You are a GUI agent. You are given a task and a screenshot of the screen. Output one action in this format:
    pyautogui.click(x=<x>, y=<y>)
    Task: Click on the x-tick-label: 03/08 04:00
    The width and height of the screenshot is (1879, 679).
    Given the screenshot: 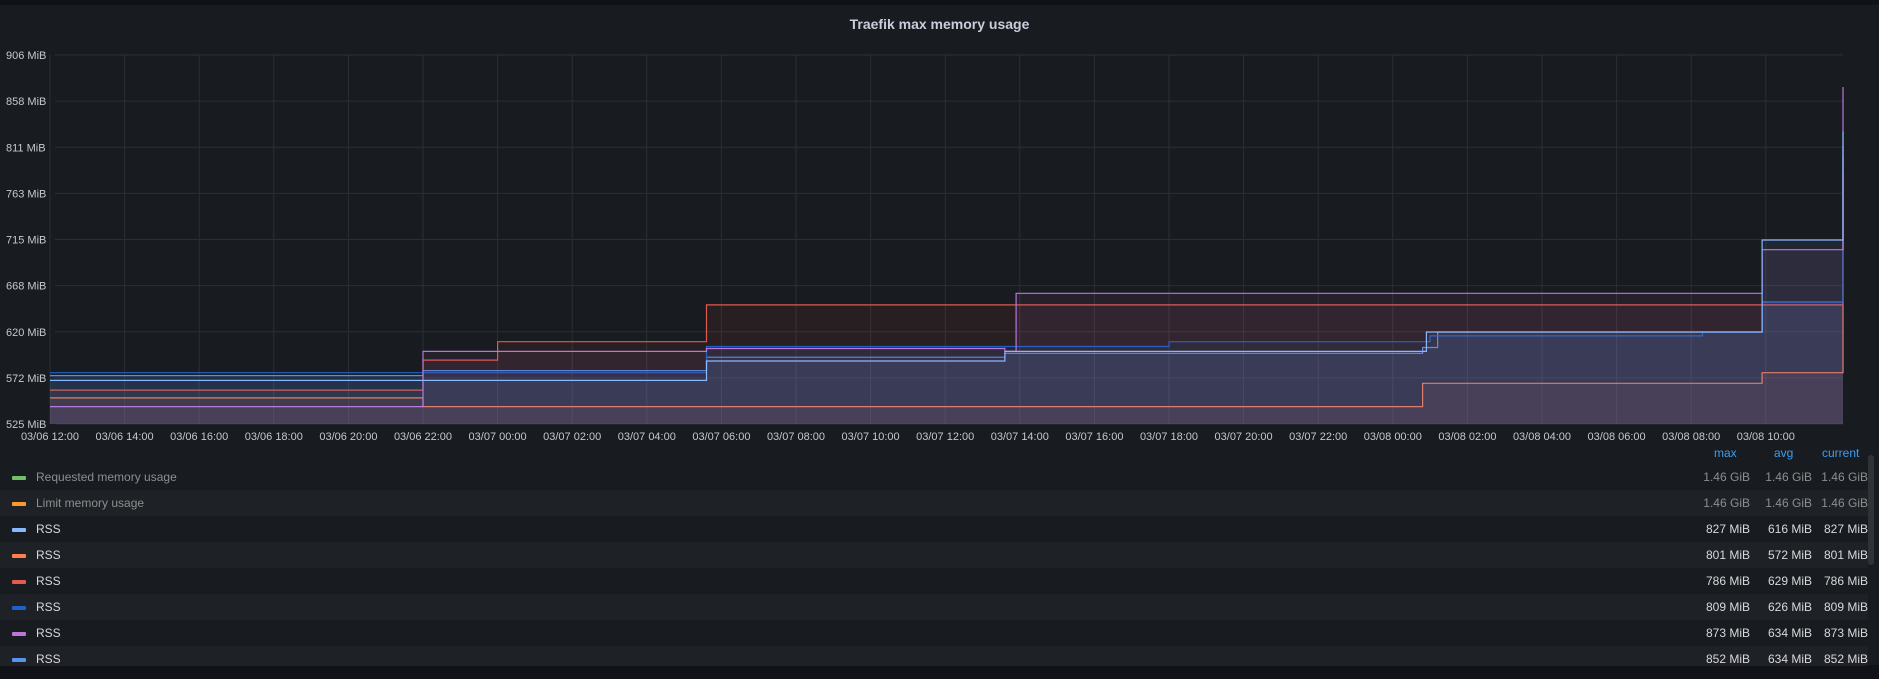 What is the action you would take?
    pyautogui.click(x=1542, y=437)
    